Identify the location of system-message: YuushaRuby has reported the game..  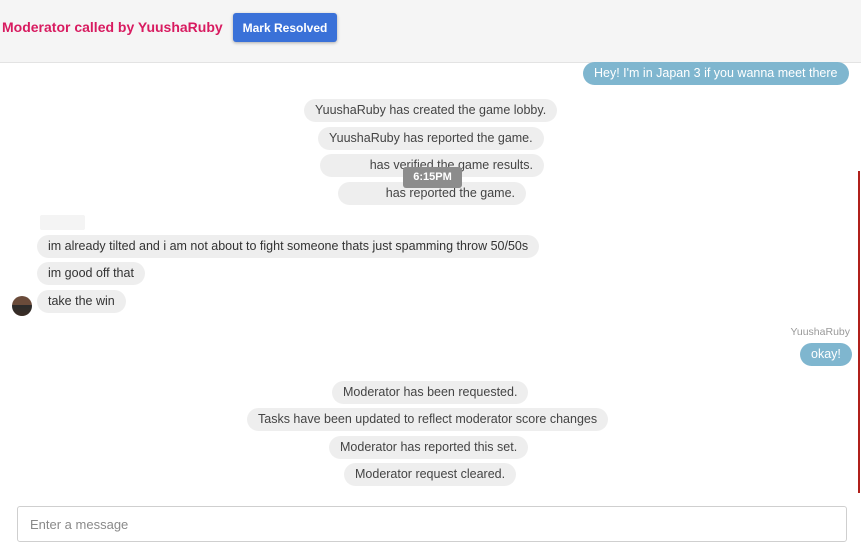
(431, 138).